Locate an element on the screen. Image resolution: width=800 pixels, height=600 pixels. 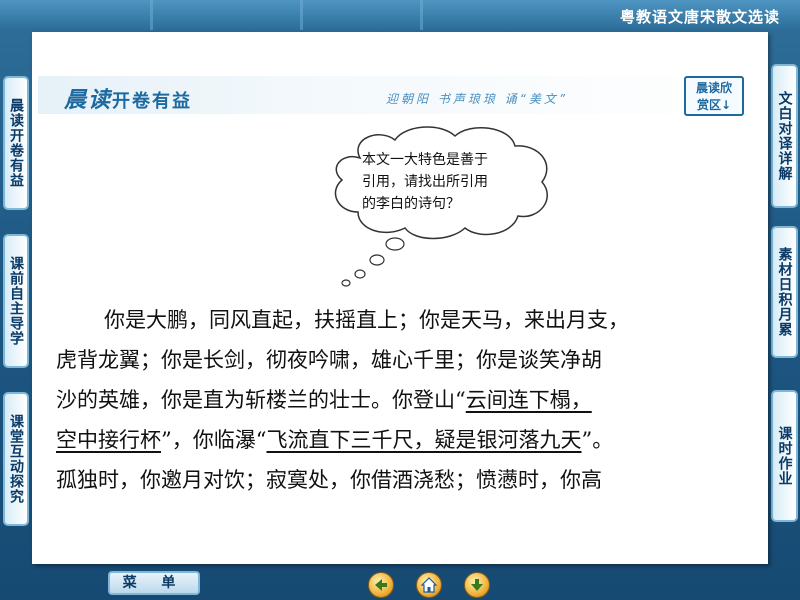
passage-text: 沙的英雄，你是直为斩楼兰的壮士。你登山“ is located at coordinates (261, 400).